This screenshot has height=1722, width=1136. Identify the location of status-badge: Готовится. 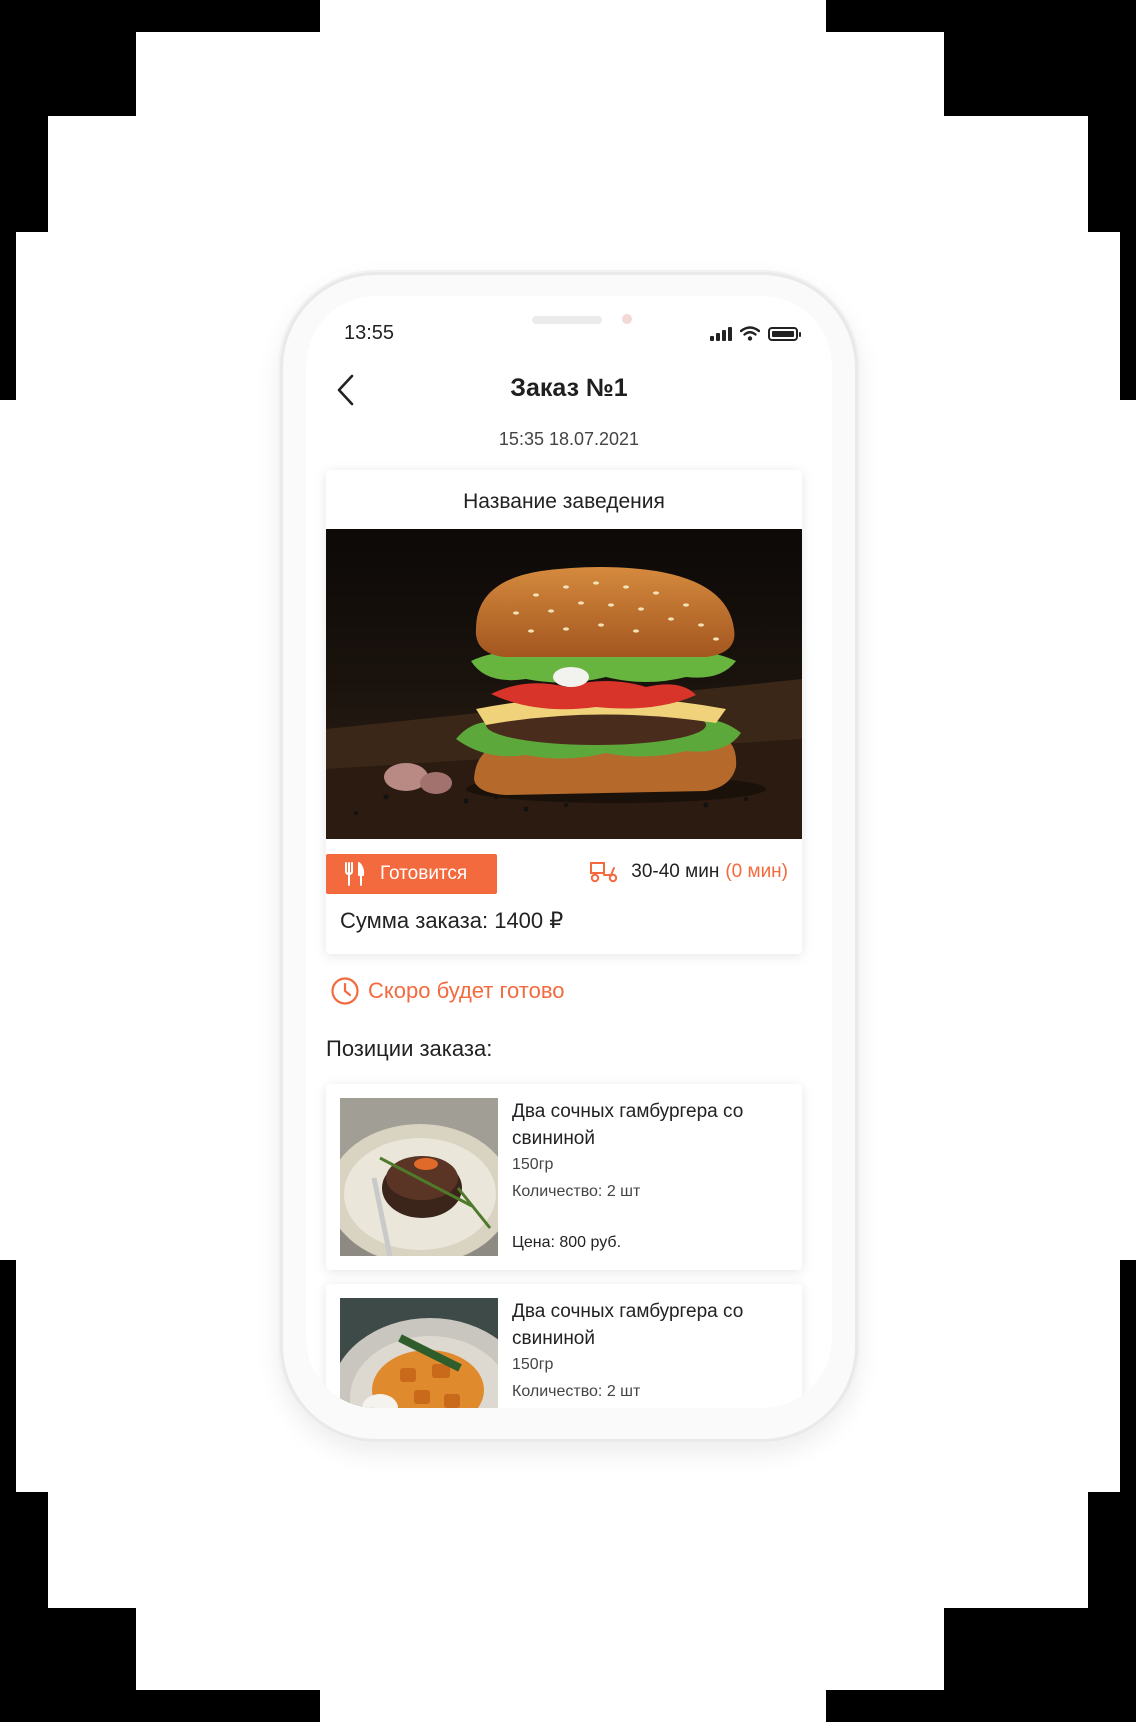
(411, 874).